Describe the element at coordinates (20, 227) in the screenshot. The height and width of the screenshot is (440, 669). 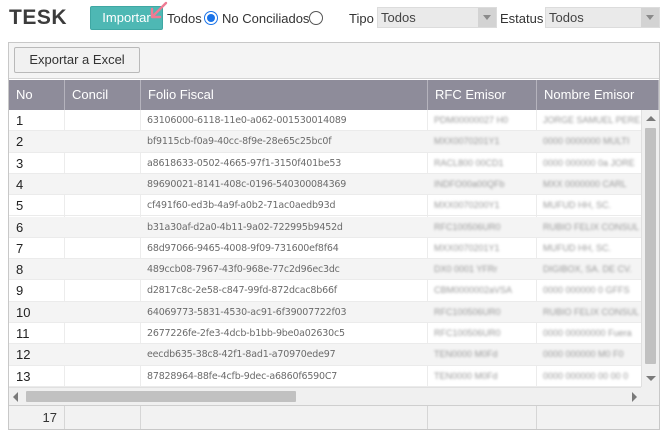
I see `cell-no: 6` at that location.